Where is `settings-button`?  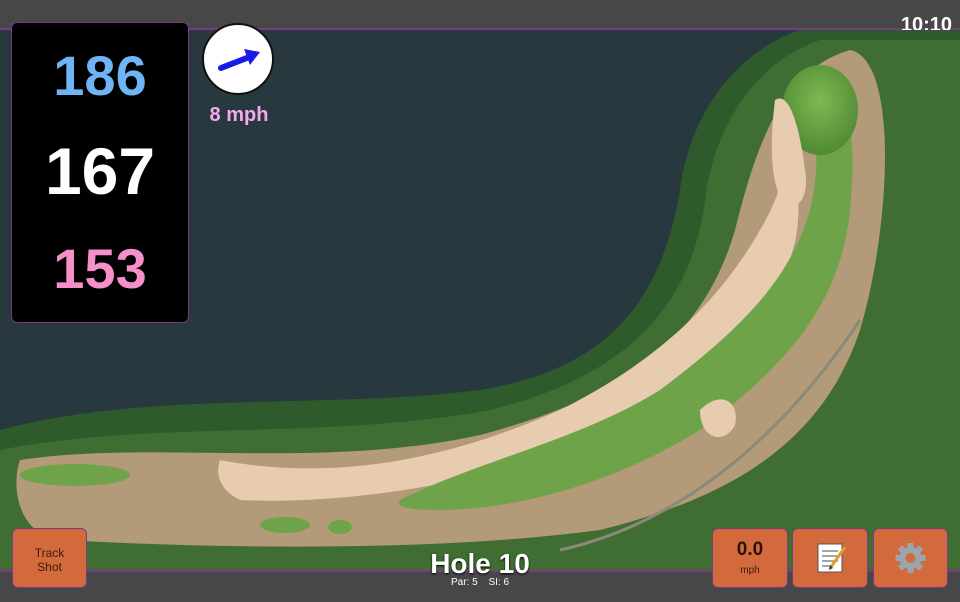 settings-button is located at coordinates (910, 558).